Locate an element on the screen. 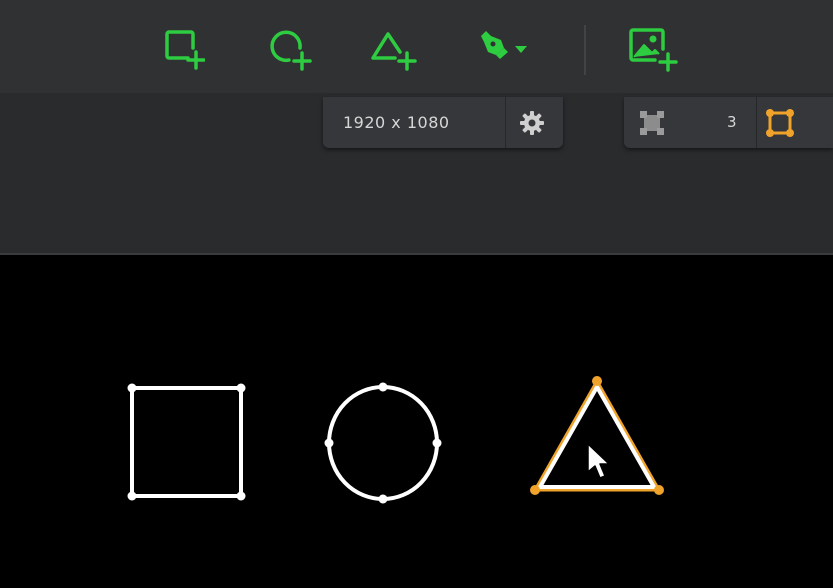  vertex-mode-icon is located at coordinates (652, 123).